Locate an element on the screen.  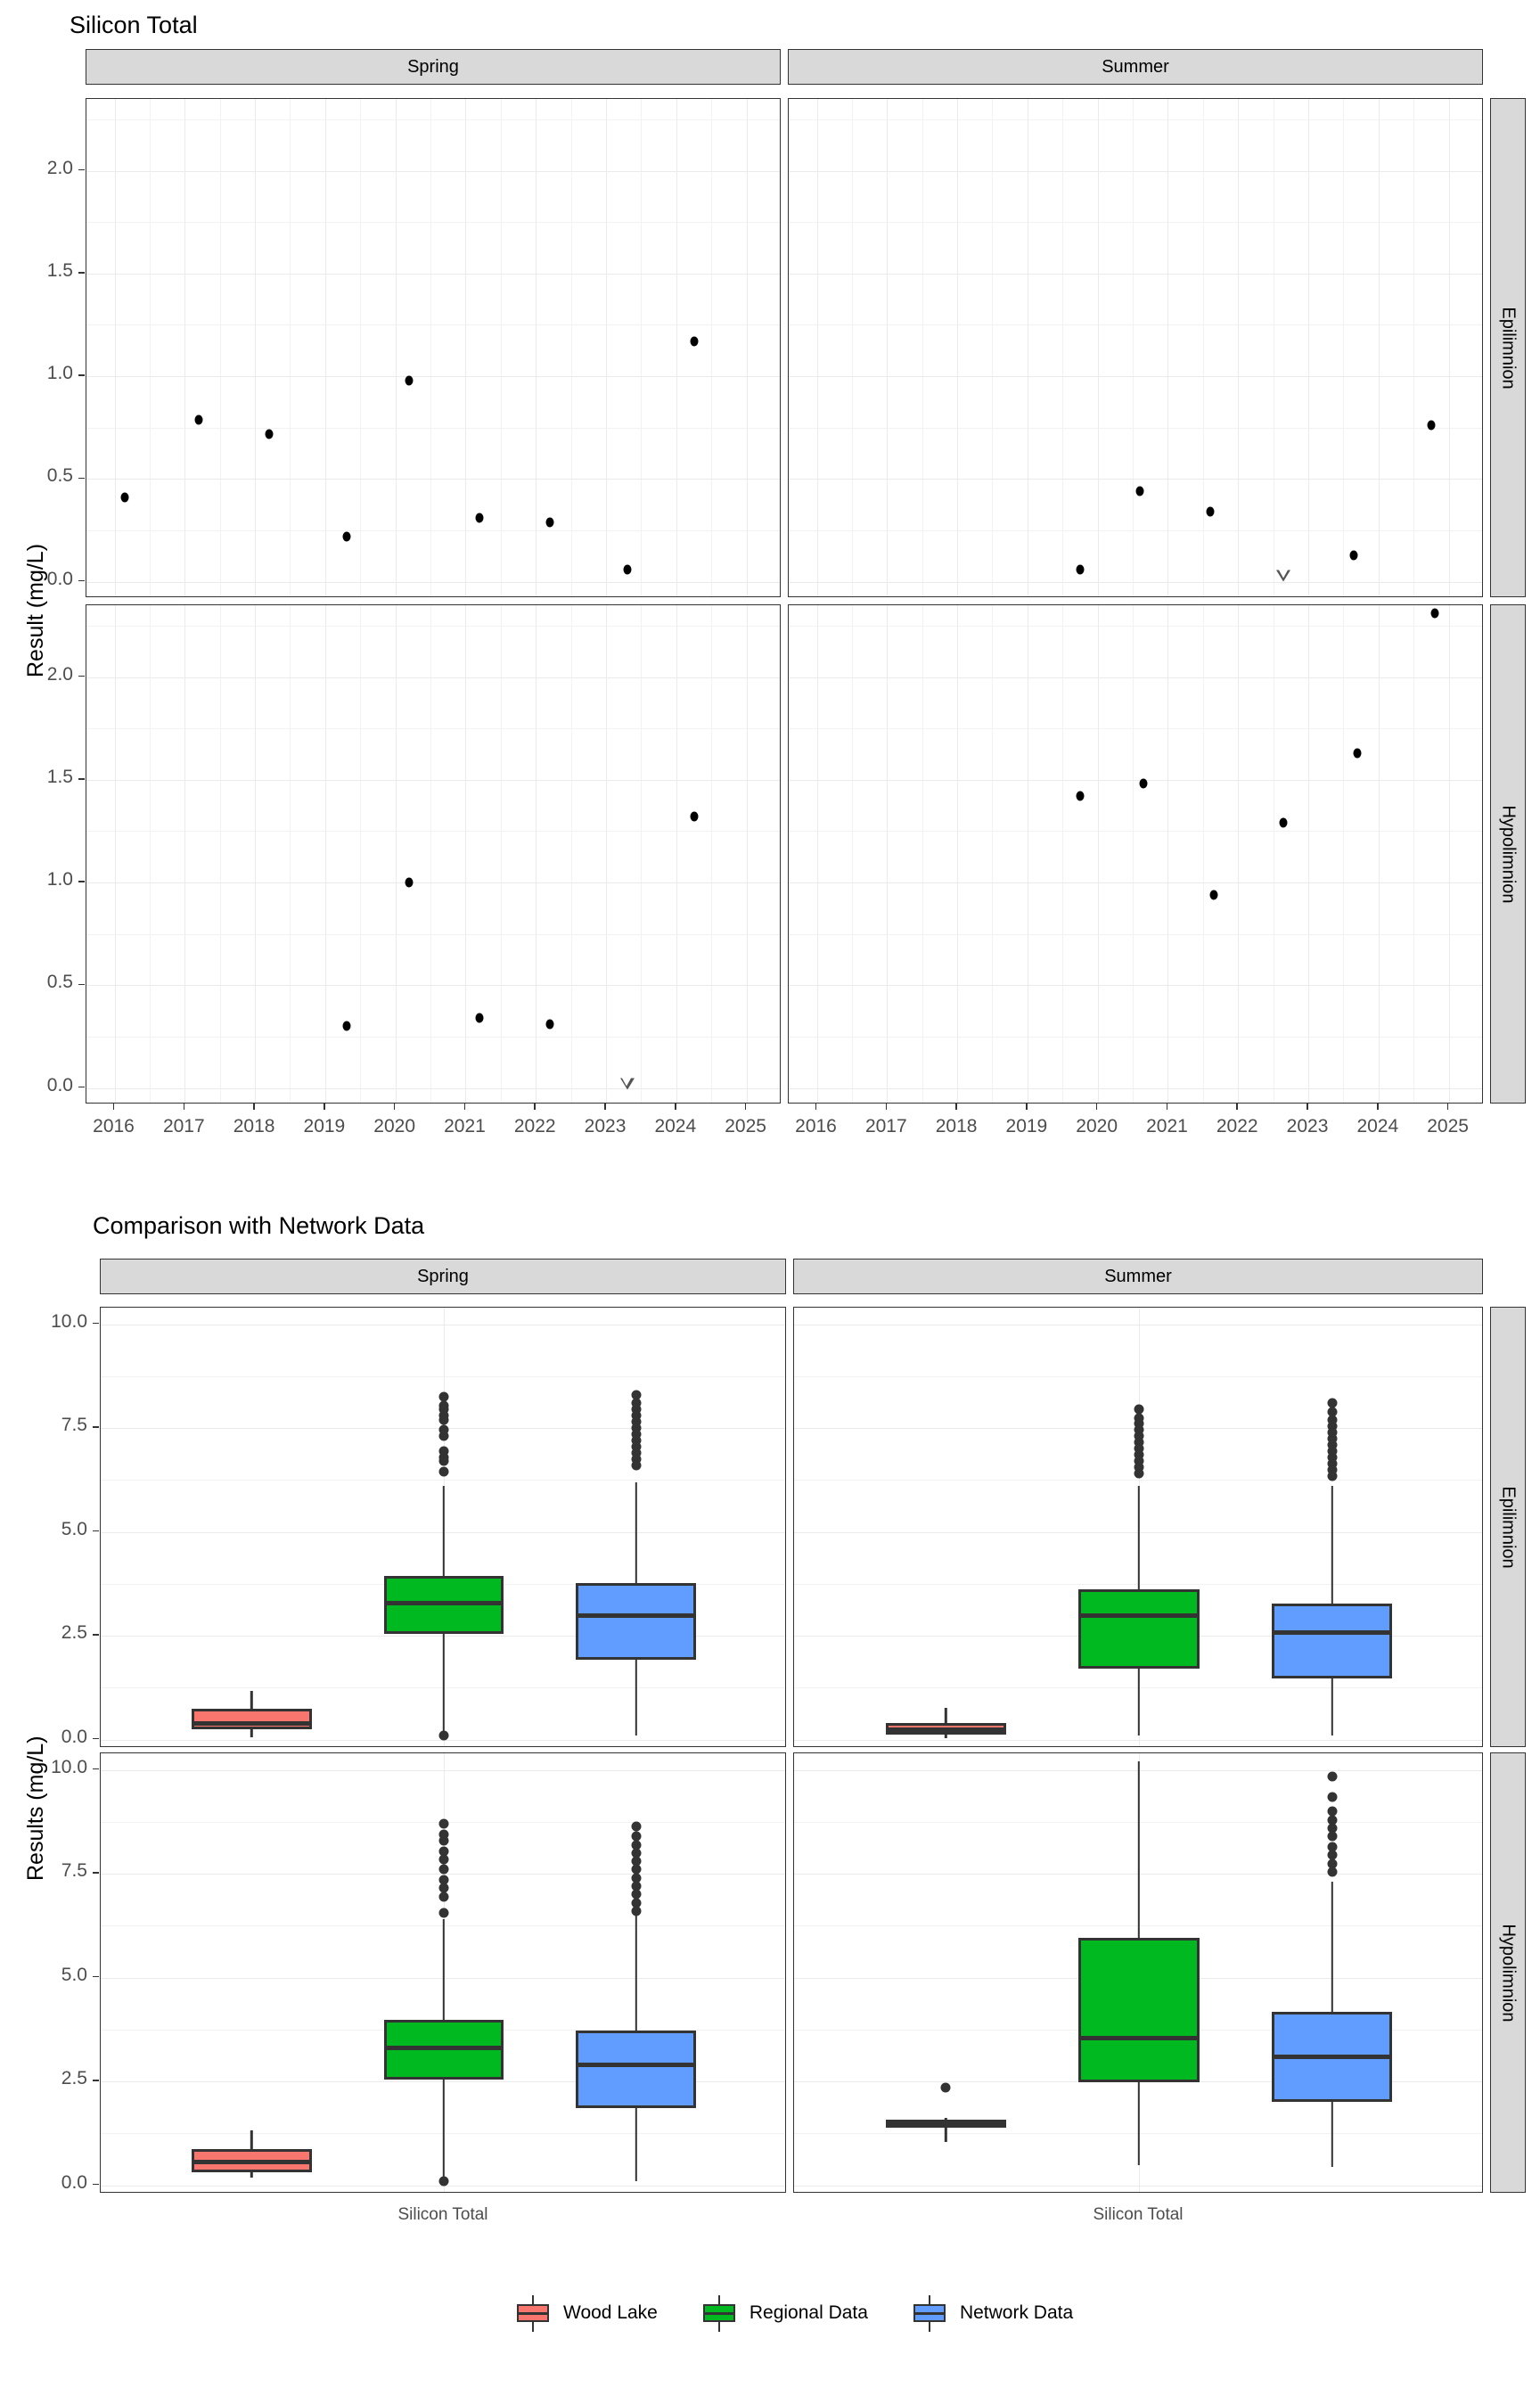
figure1-panel-spring-hypolimnion is located at coordinates (433, 854).